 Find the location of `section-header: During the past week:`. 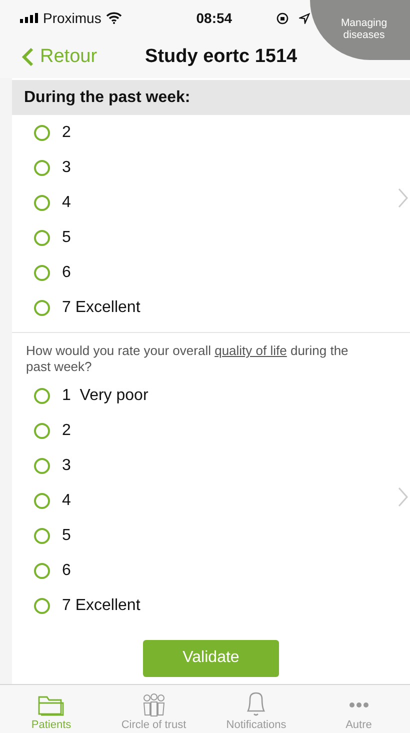

section-header: During the past week: is located at coordinates (211, 97).